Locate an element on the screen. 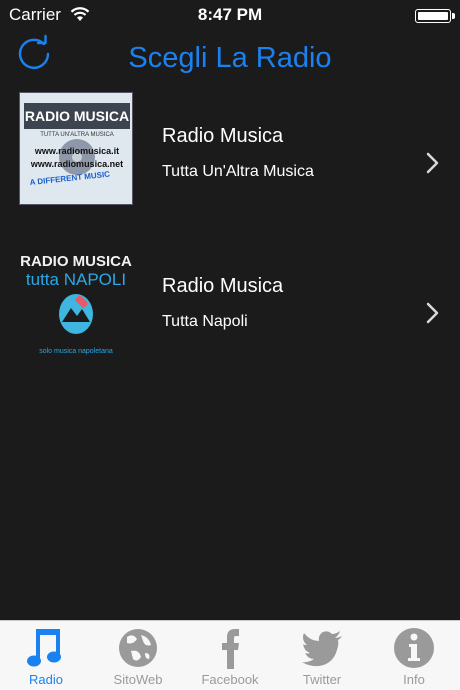  navigation-bar: Scegli La Radio is located at coordinates (230, 60).